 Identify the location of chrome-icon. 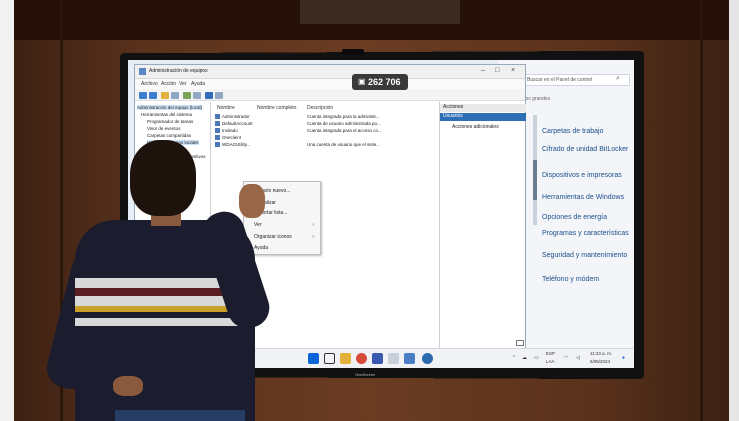
(361, 358).